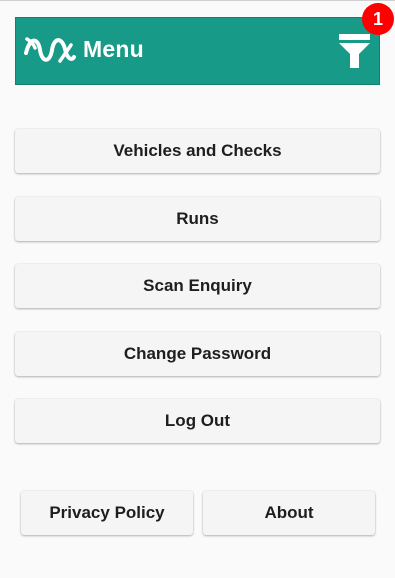  Describe the element at coordinates (50, 50) in the screenshot. I see `wave-logo-icon` at that location.